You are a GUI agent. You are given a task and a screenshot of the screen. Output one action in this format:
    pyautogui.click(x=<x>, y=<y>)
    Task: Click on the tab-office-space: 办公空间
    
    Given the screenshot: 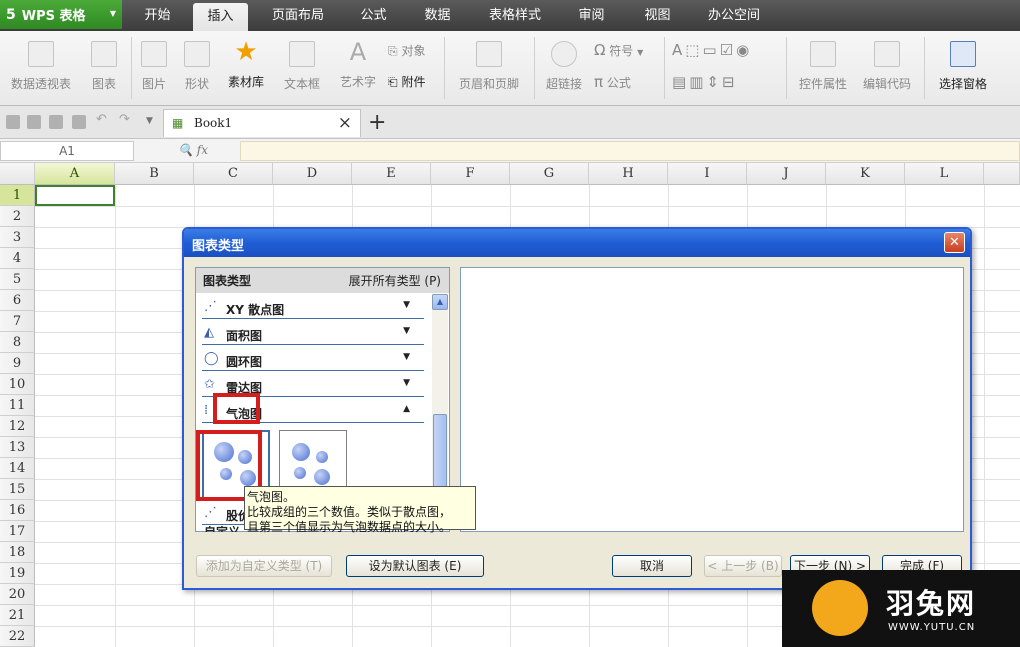 What is the action you would take?
    pyautogui.click(x=734, y=15)
    